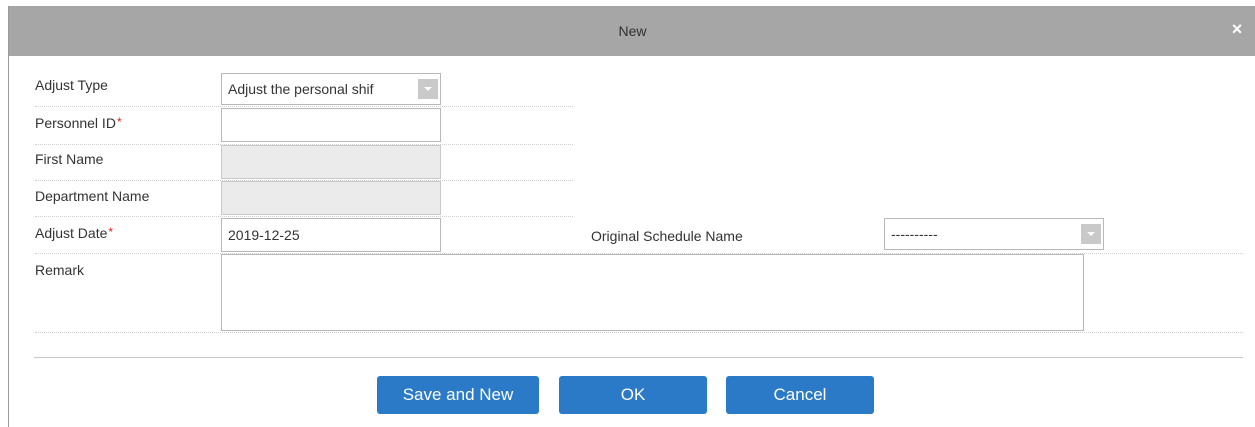 This screenshot has width=1255, height=427. I want to click on adjust-type-value: Adjust the personal shif, so click(301, 89).